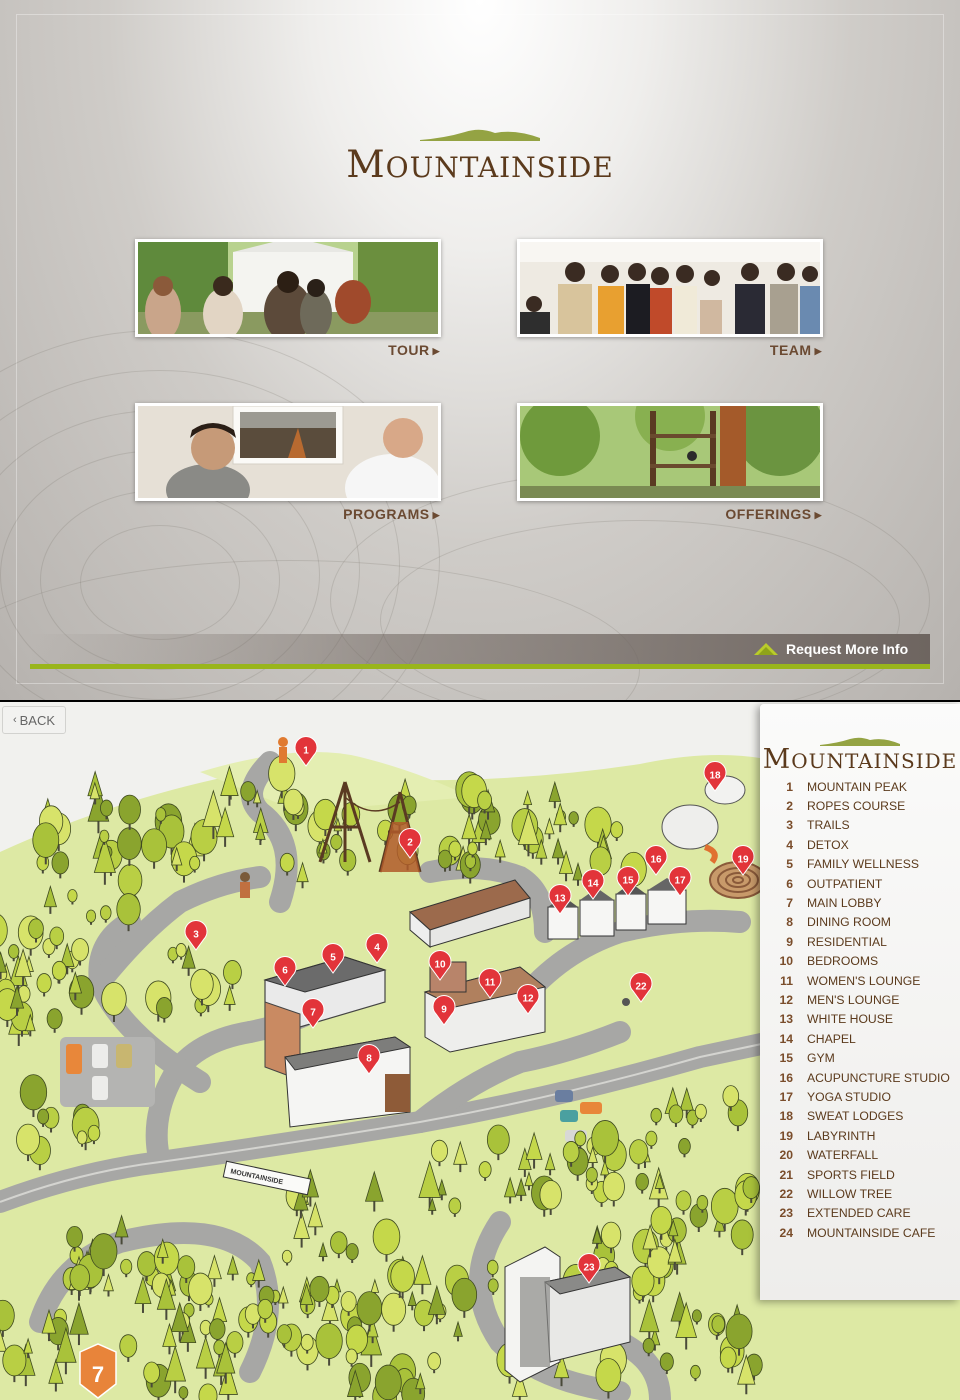  Describe the element at coordinates (743, 860) in the screenshot. I see `map-pin-number: 19` at that location.